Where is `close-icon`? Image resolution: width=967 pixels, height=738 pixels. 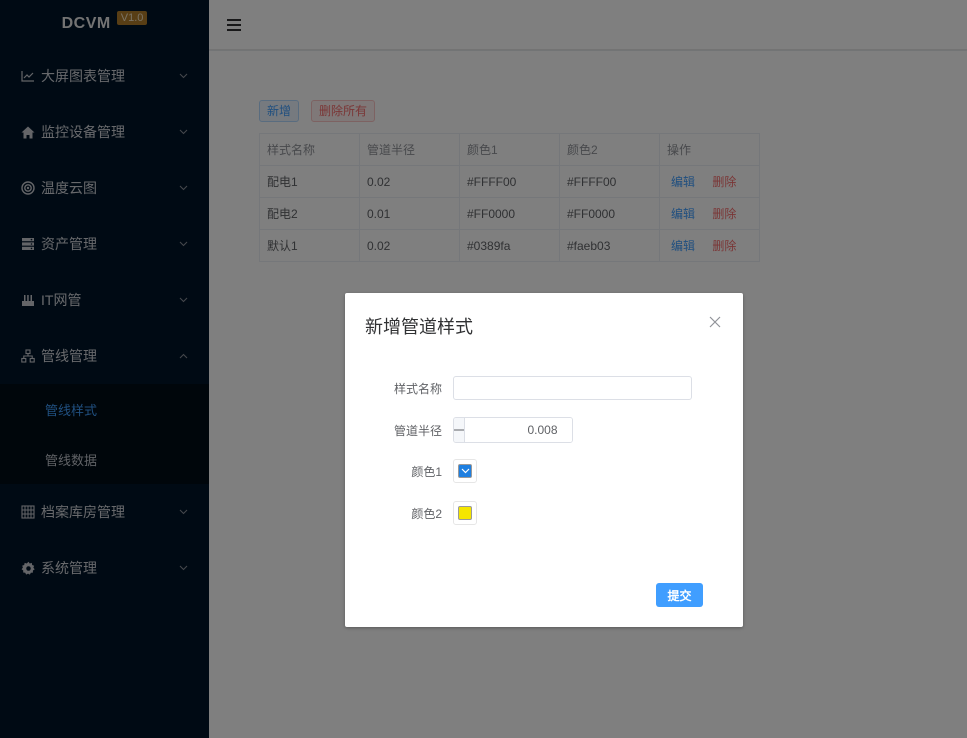
close-icon is located at coordinates (716, 322).